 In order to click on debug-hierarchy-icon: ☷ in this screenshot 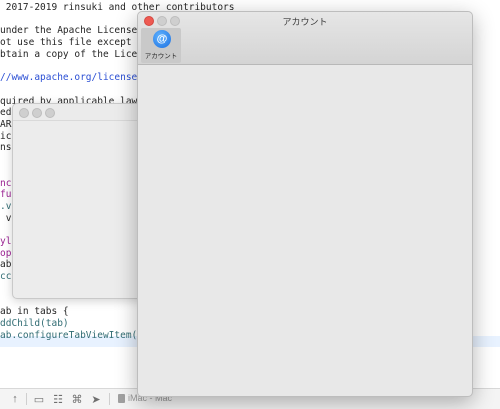, I will do `click(58, 399)`.